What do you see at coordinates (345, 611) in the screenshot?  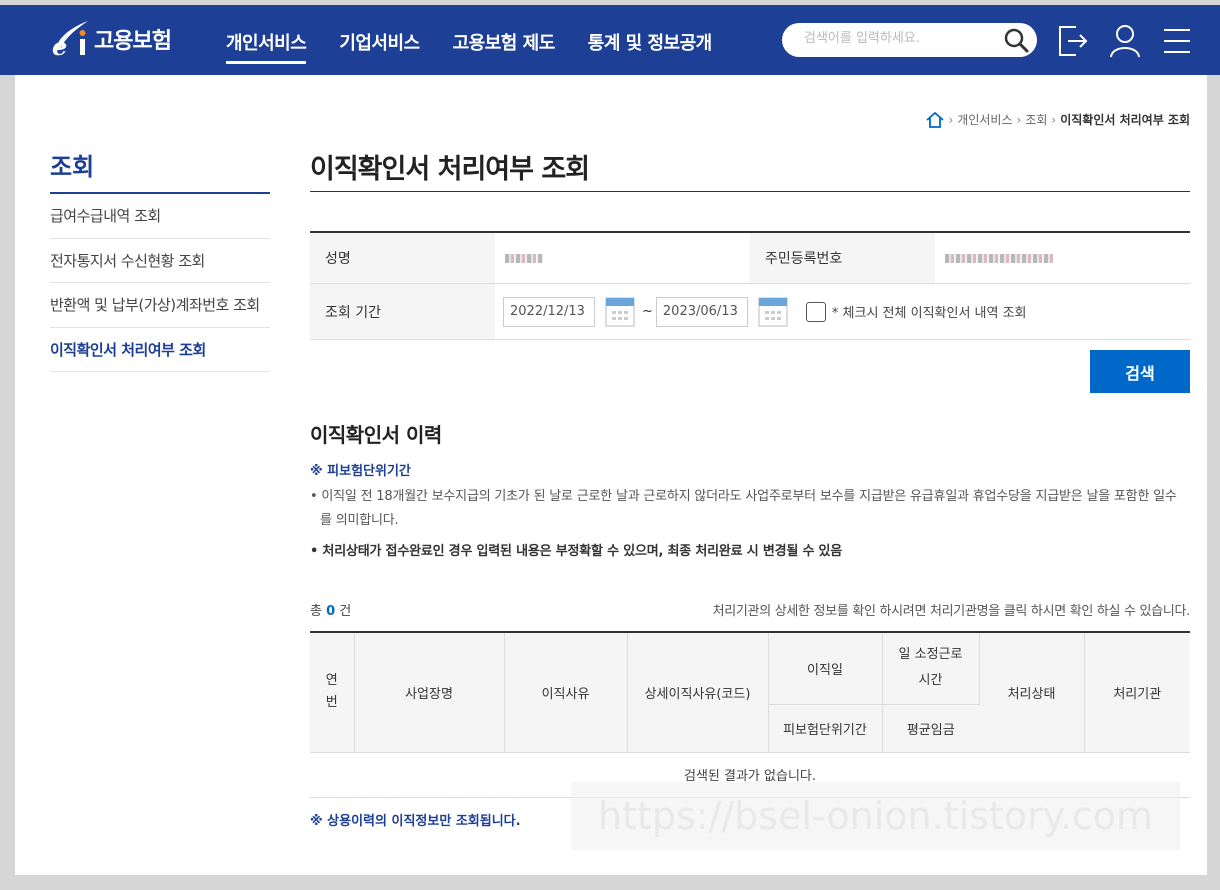 I see `count-suffix: 건` at bounding box center [345, 611].